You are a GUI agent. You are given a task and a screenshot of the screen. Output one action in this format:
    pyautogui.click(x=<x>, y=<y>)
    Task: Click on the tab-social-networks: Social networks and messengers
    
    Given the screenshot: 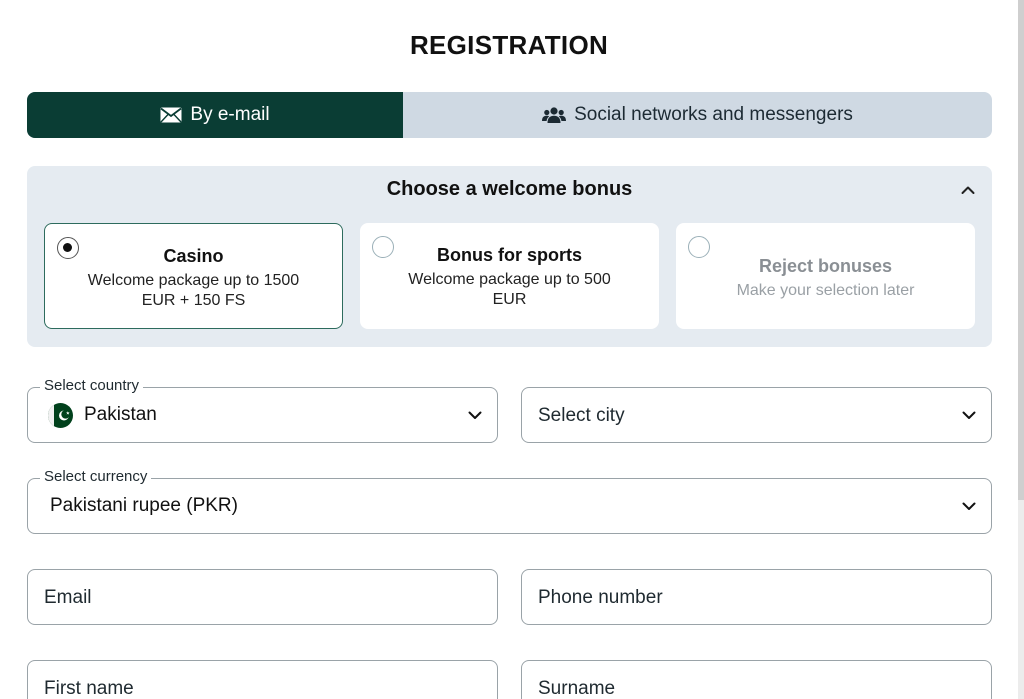 What is the action you would take?
    pyautogui.click(x=697, y=115)
    